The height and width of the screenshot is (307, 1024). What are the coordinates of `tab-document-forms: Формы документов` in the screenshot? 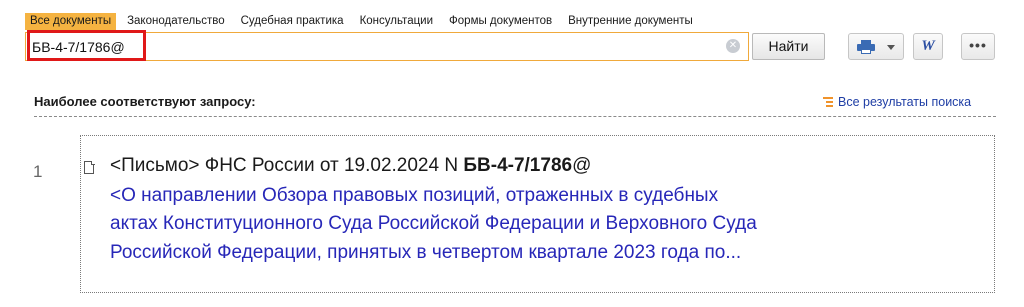 It's located at (500, 21).